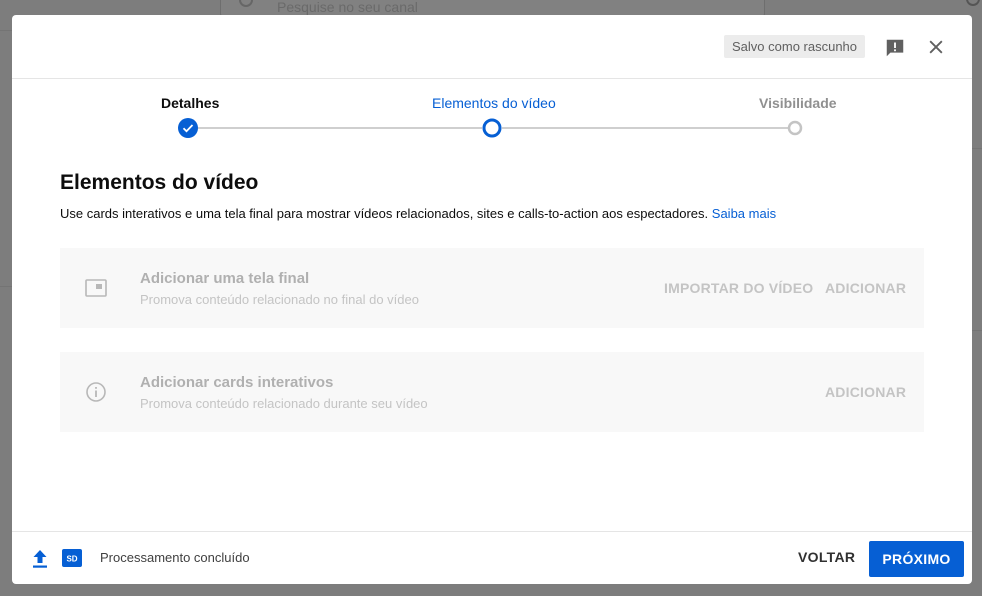 This screenshot has width=982, height=596. I want to click on end-screen-icon, so click(96, 288).